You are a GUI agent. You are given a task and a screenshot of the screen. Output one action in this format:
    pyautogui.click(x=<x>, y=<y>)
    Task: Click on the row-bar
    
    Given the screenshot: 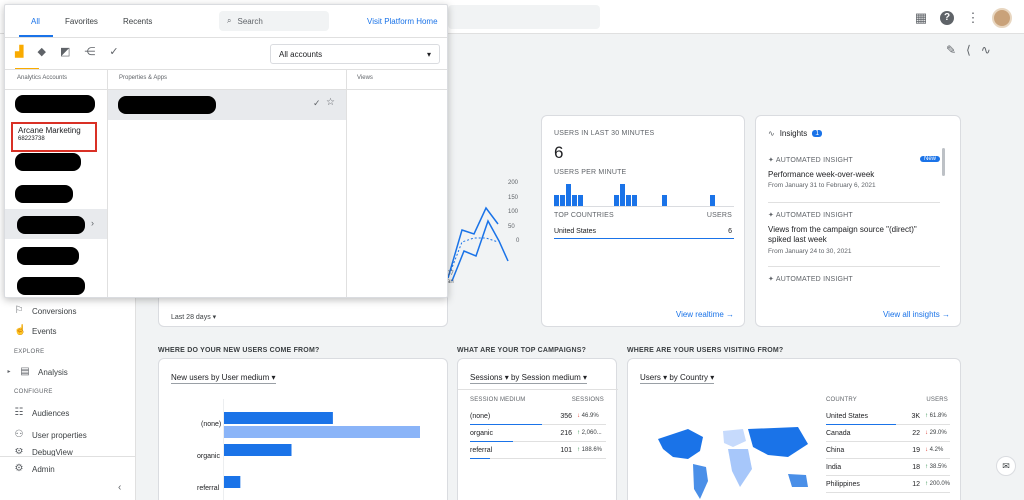 What is the action you would take?
    pyautogui.click(x=492, y=441)
    